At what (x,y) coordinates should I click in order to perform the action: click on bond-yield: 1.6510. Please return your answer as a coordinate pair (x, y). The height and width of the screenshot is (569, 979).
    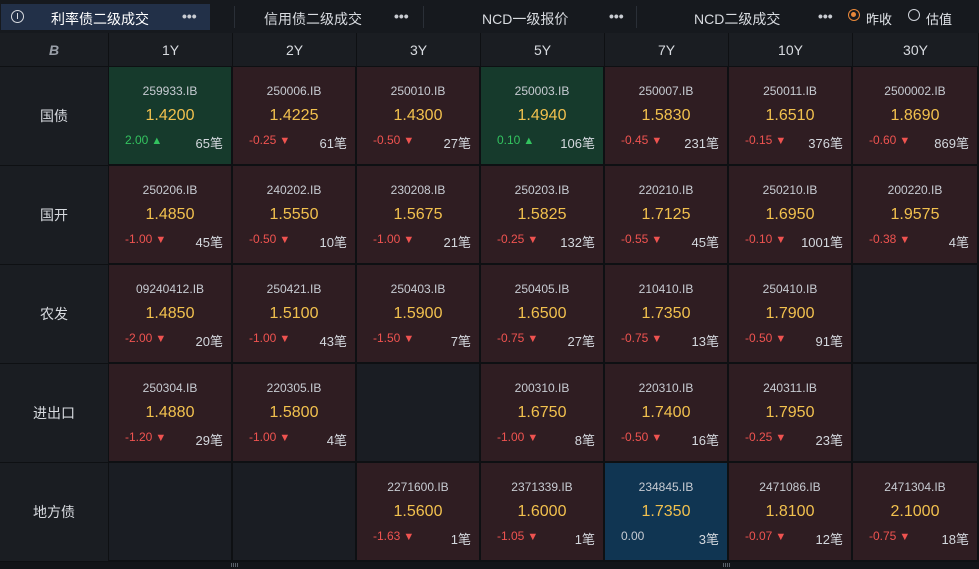
    Looking at the image, I should click on (790, 115).